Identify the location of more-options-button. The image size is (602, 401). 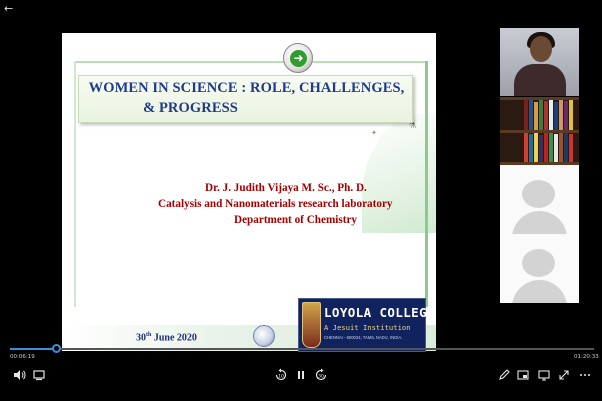
(585, 375).